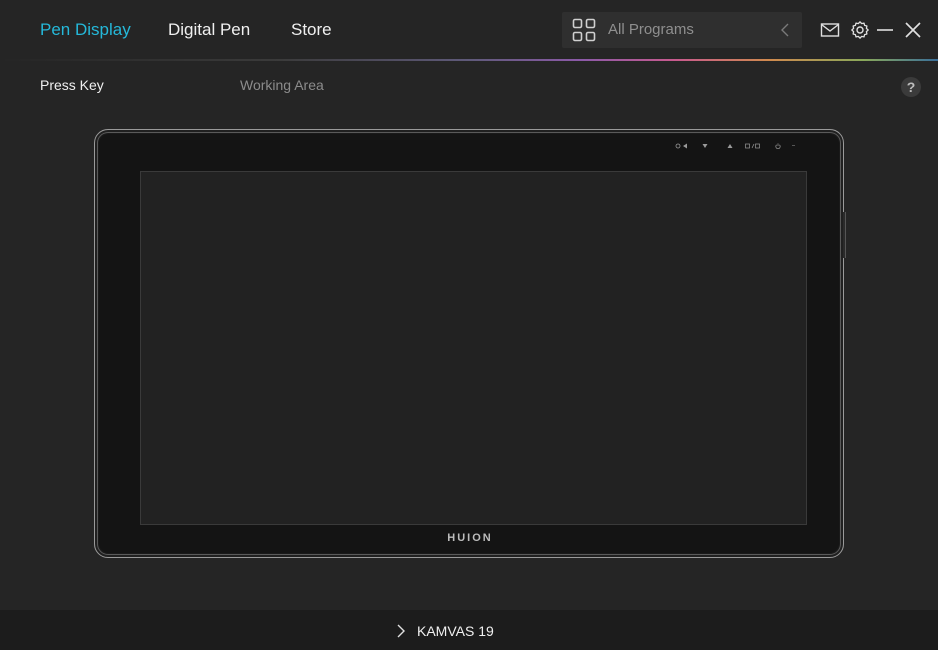 The image size is (938, 650). Describe the element at coordinates (844, 235) in the screenshot. I see `device-side-button` at that location.